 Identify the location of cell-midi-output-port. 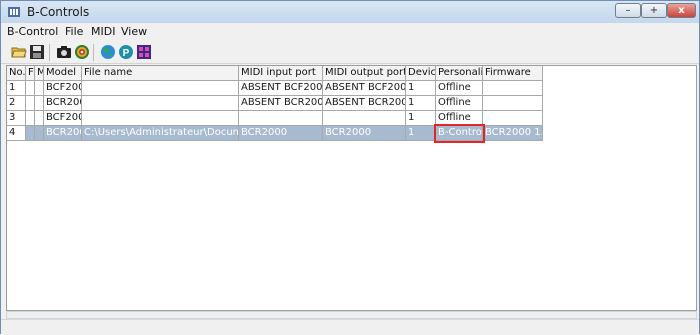
(364, 118).